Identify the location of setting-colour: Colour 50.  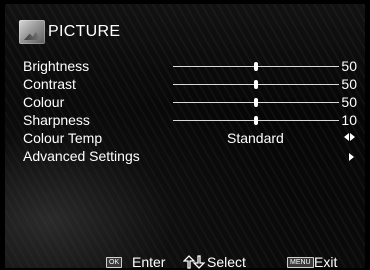
(185, 102).